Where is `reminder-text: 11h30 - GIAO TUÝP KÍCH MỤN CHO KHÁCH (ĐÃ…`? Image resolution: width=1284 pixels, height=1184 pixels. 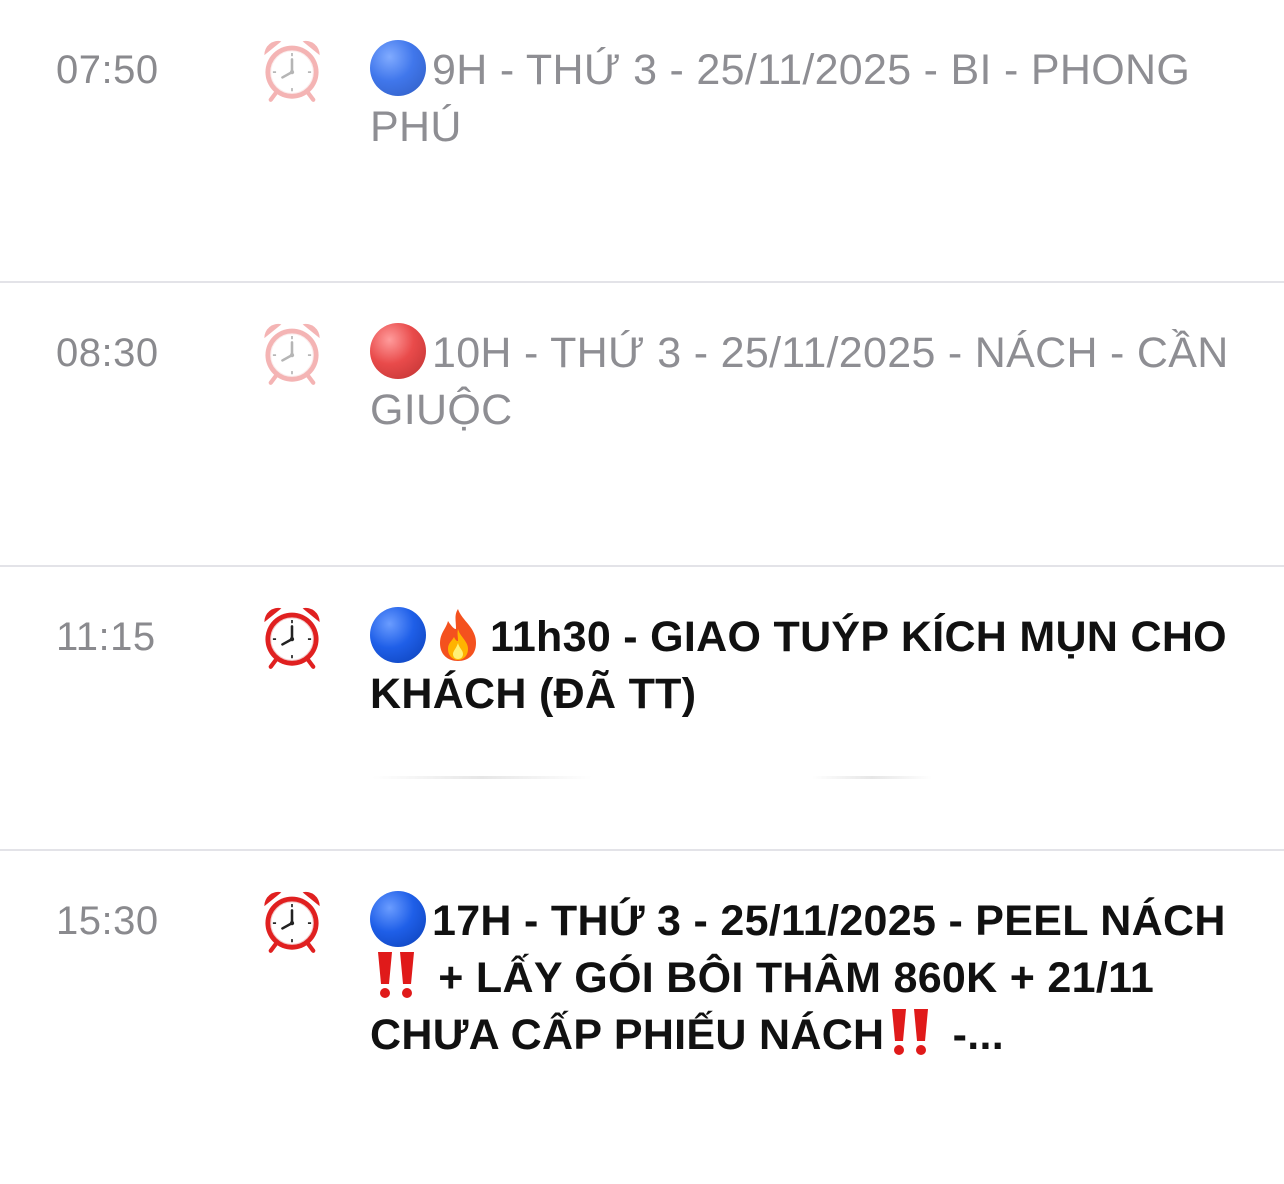
reminder-text: 11h30 - GIAO TUÝP KÍCH MỤN CHO KHÁCH (ĐÃ… is located at coordinates (798, 665).